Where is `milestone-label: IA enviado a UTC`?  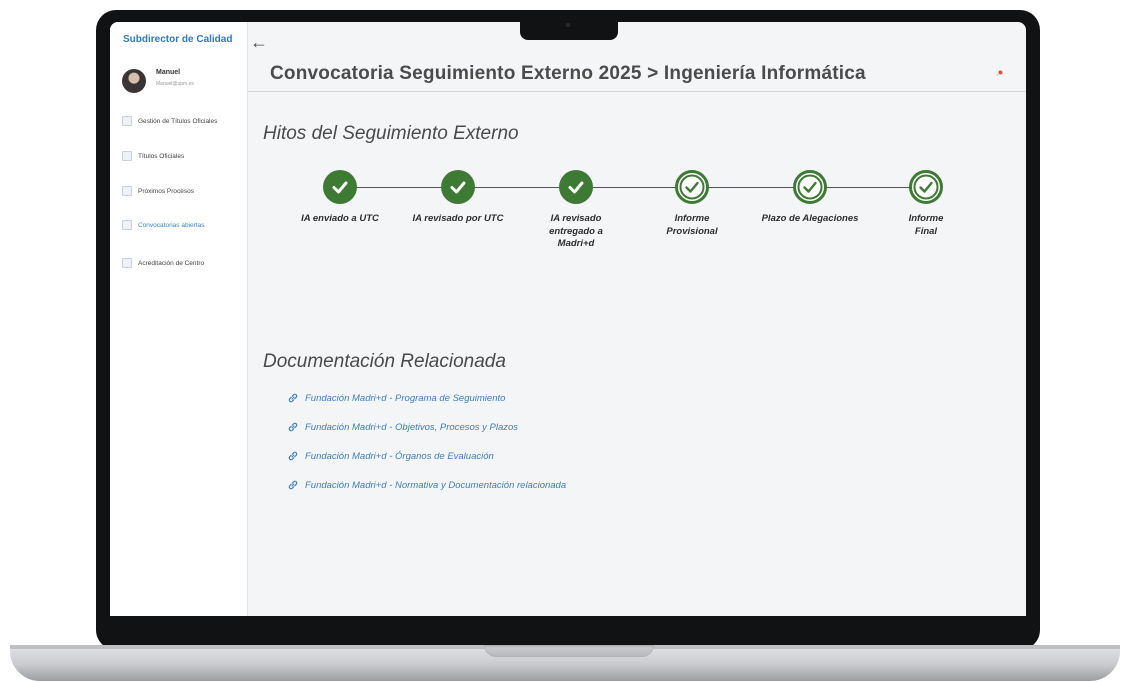
milestone-label: IA enviado a UTC is located at coordinates (340, 218).